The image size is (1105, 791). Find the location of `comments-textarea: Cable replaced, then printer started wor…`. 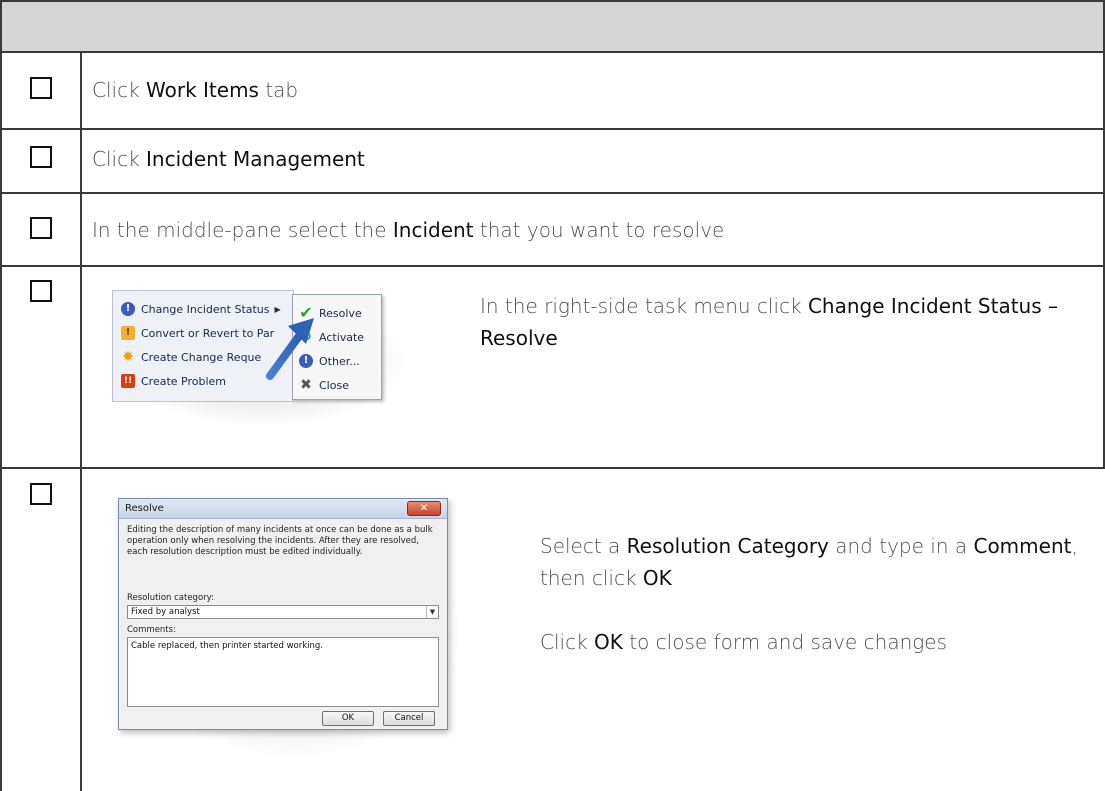

comments-textarea: Cable replaced, then printer started wor… is located at coordinates (283, 672).